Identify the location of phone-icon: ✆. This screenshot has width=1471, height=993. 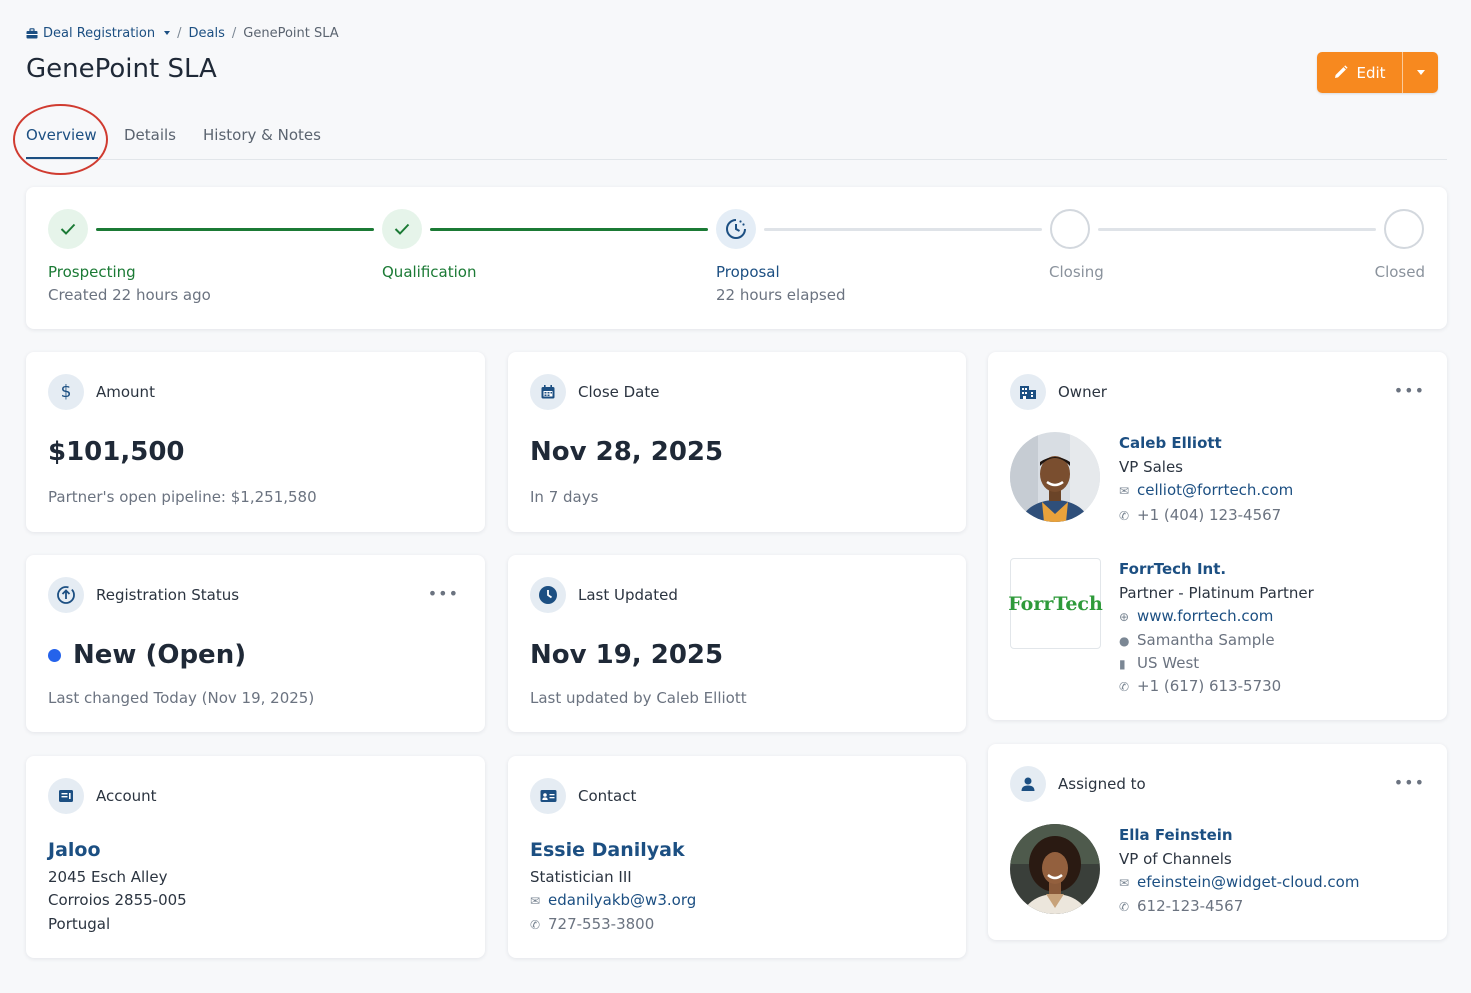
(1124, 516).